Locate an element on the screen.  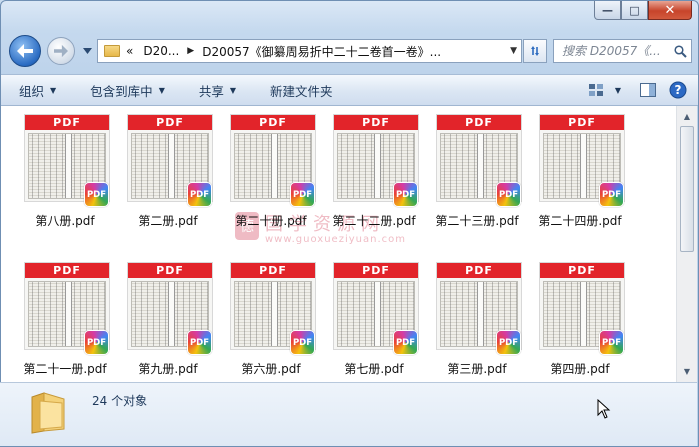
preview-pane-button is located at coordinates (648, 90).